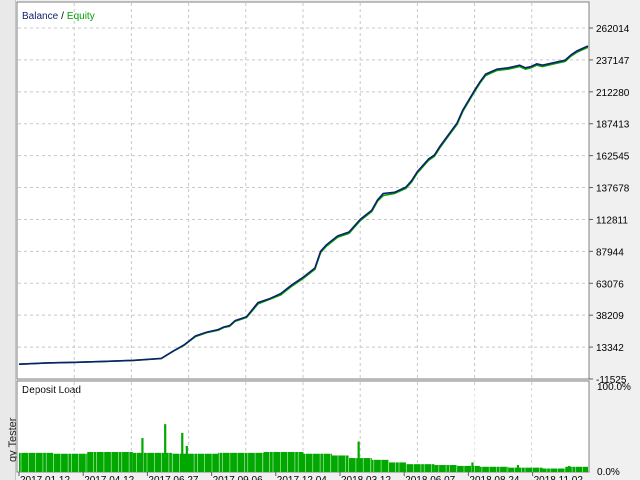 This screenshot has height=480, width=640. Describe the element at coordinates (614, 430) in the screenshot. I see `deposit-load-y-axis: 100.0% 0.0%` at that location.